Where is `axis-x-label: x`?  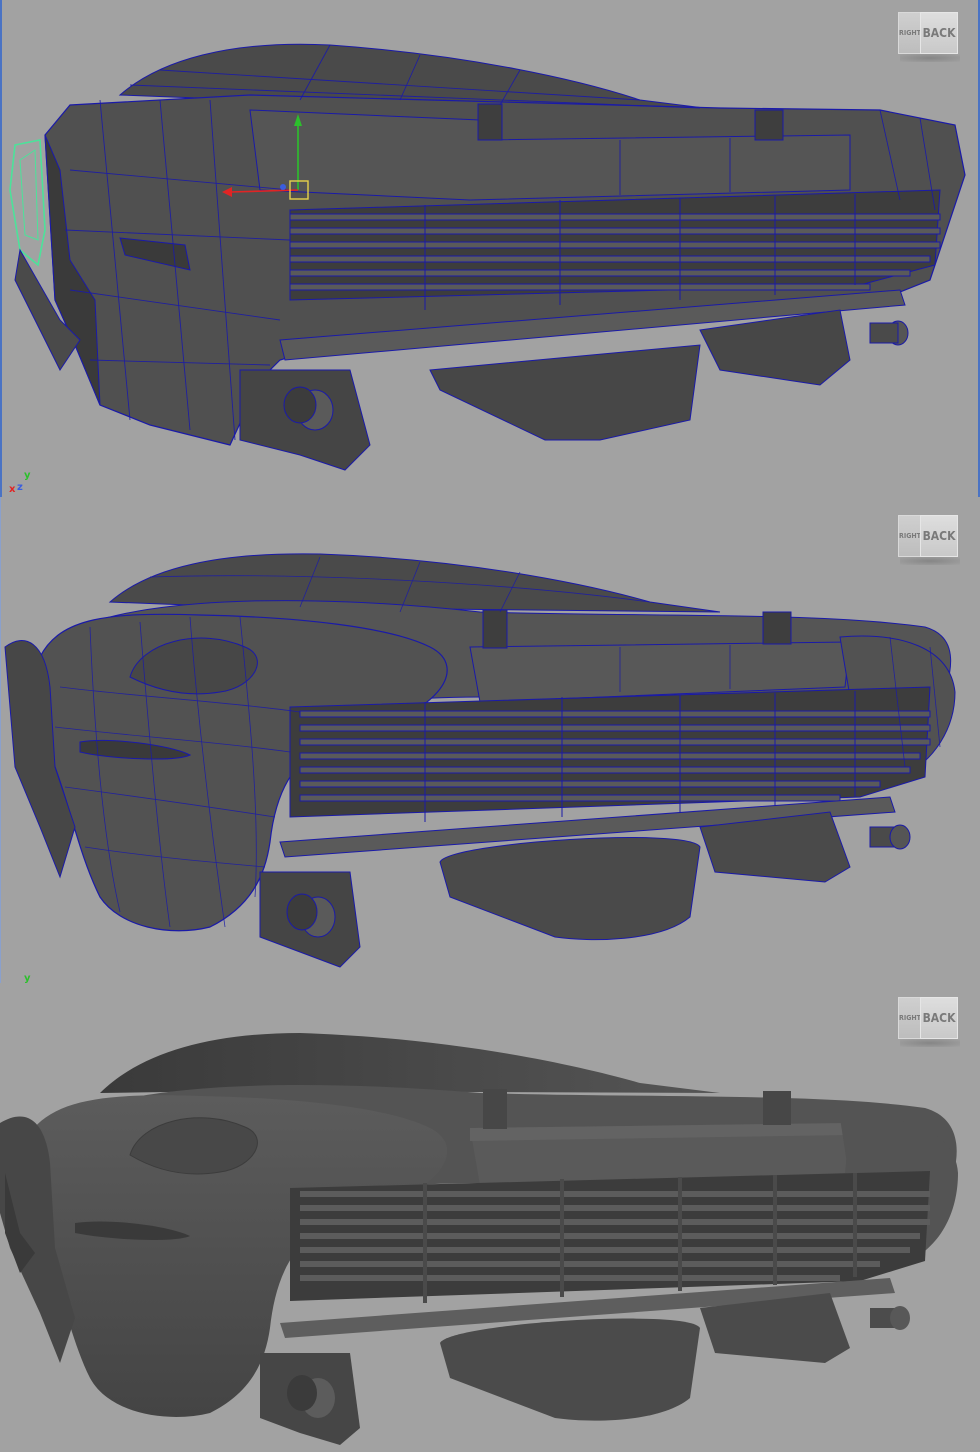
axis-x-label: x is located at coordinates (12, 489).